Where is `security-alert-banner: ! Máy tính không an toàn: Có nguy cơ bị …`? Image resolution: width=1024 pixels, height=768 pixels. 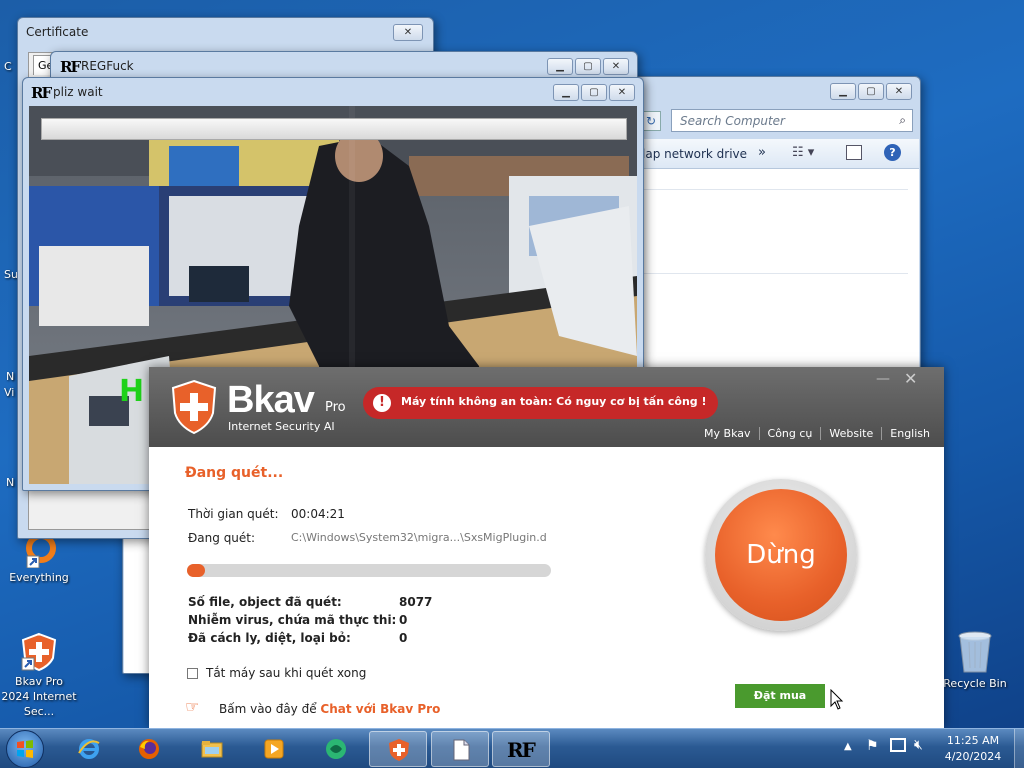 security-alert-banner: ! Máy tính không an toàn: Có nguy cơ bị … is located at coordinates (540, 403).